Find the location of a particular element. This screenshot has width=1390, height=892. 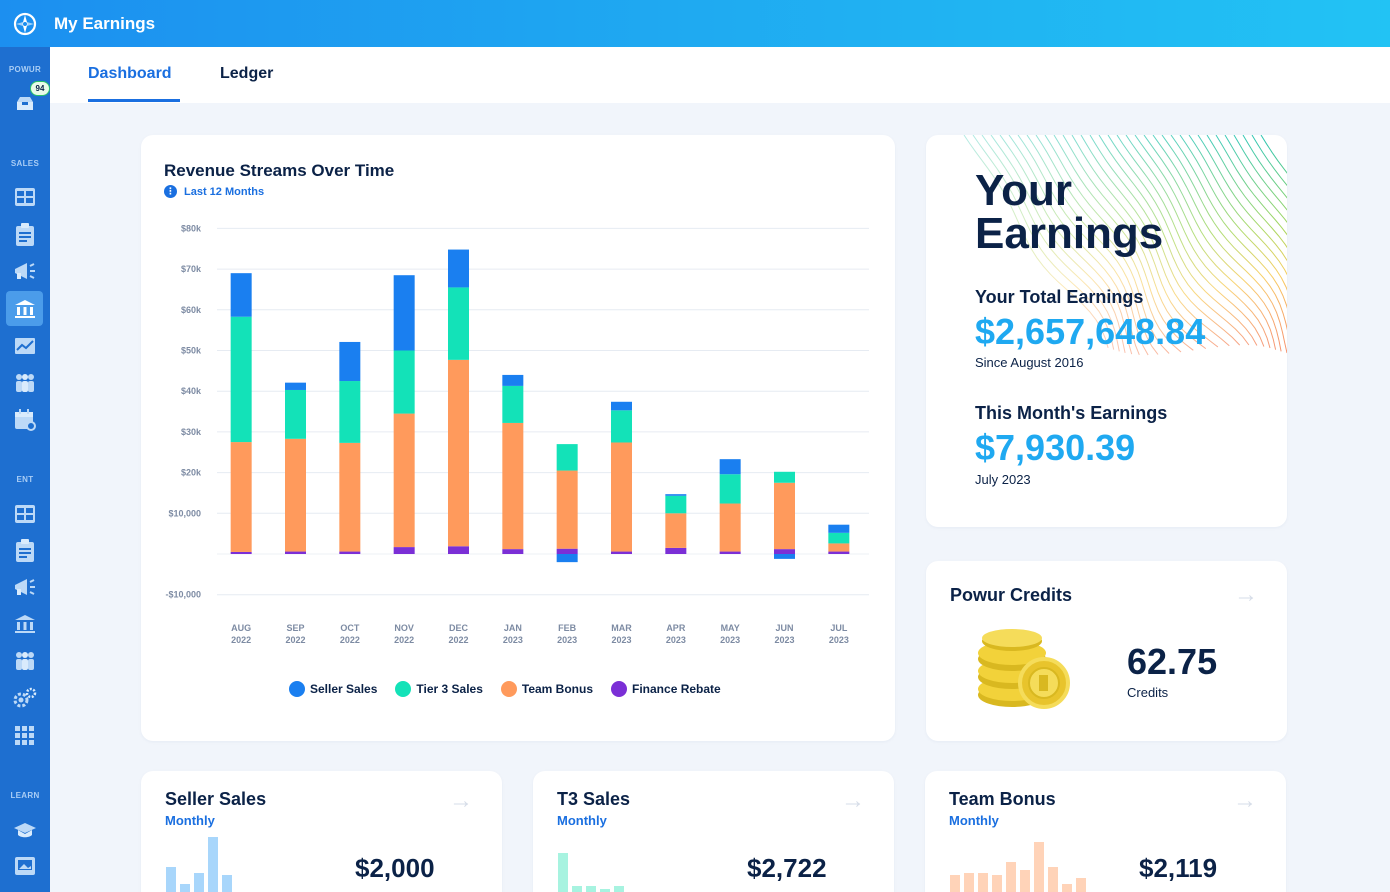

graduation-cap-icon is located at coordinates (25, 831).